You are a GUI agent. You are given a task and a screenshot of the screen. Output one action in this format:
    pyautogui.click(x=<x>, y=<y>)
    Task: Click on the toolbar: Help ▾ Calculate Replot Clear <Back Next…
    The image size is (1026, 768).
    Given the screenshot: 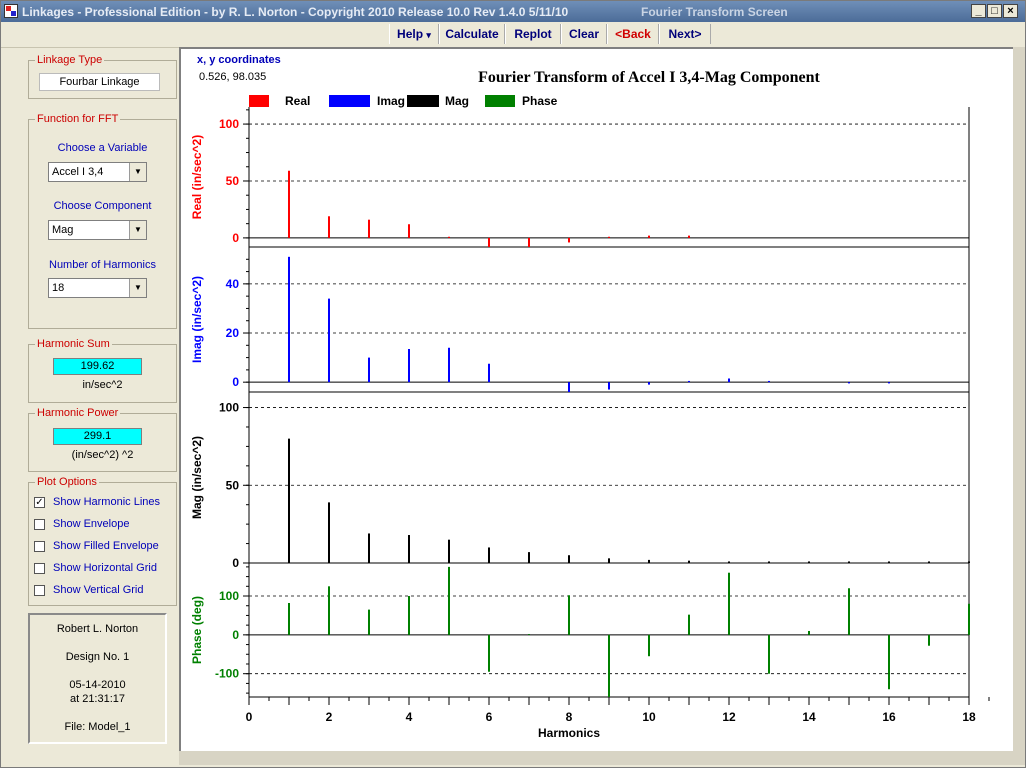 What is the action you would take?
    pyautogui.click(x=513, y=35)
    